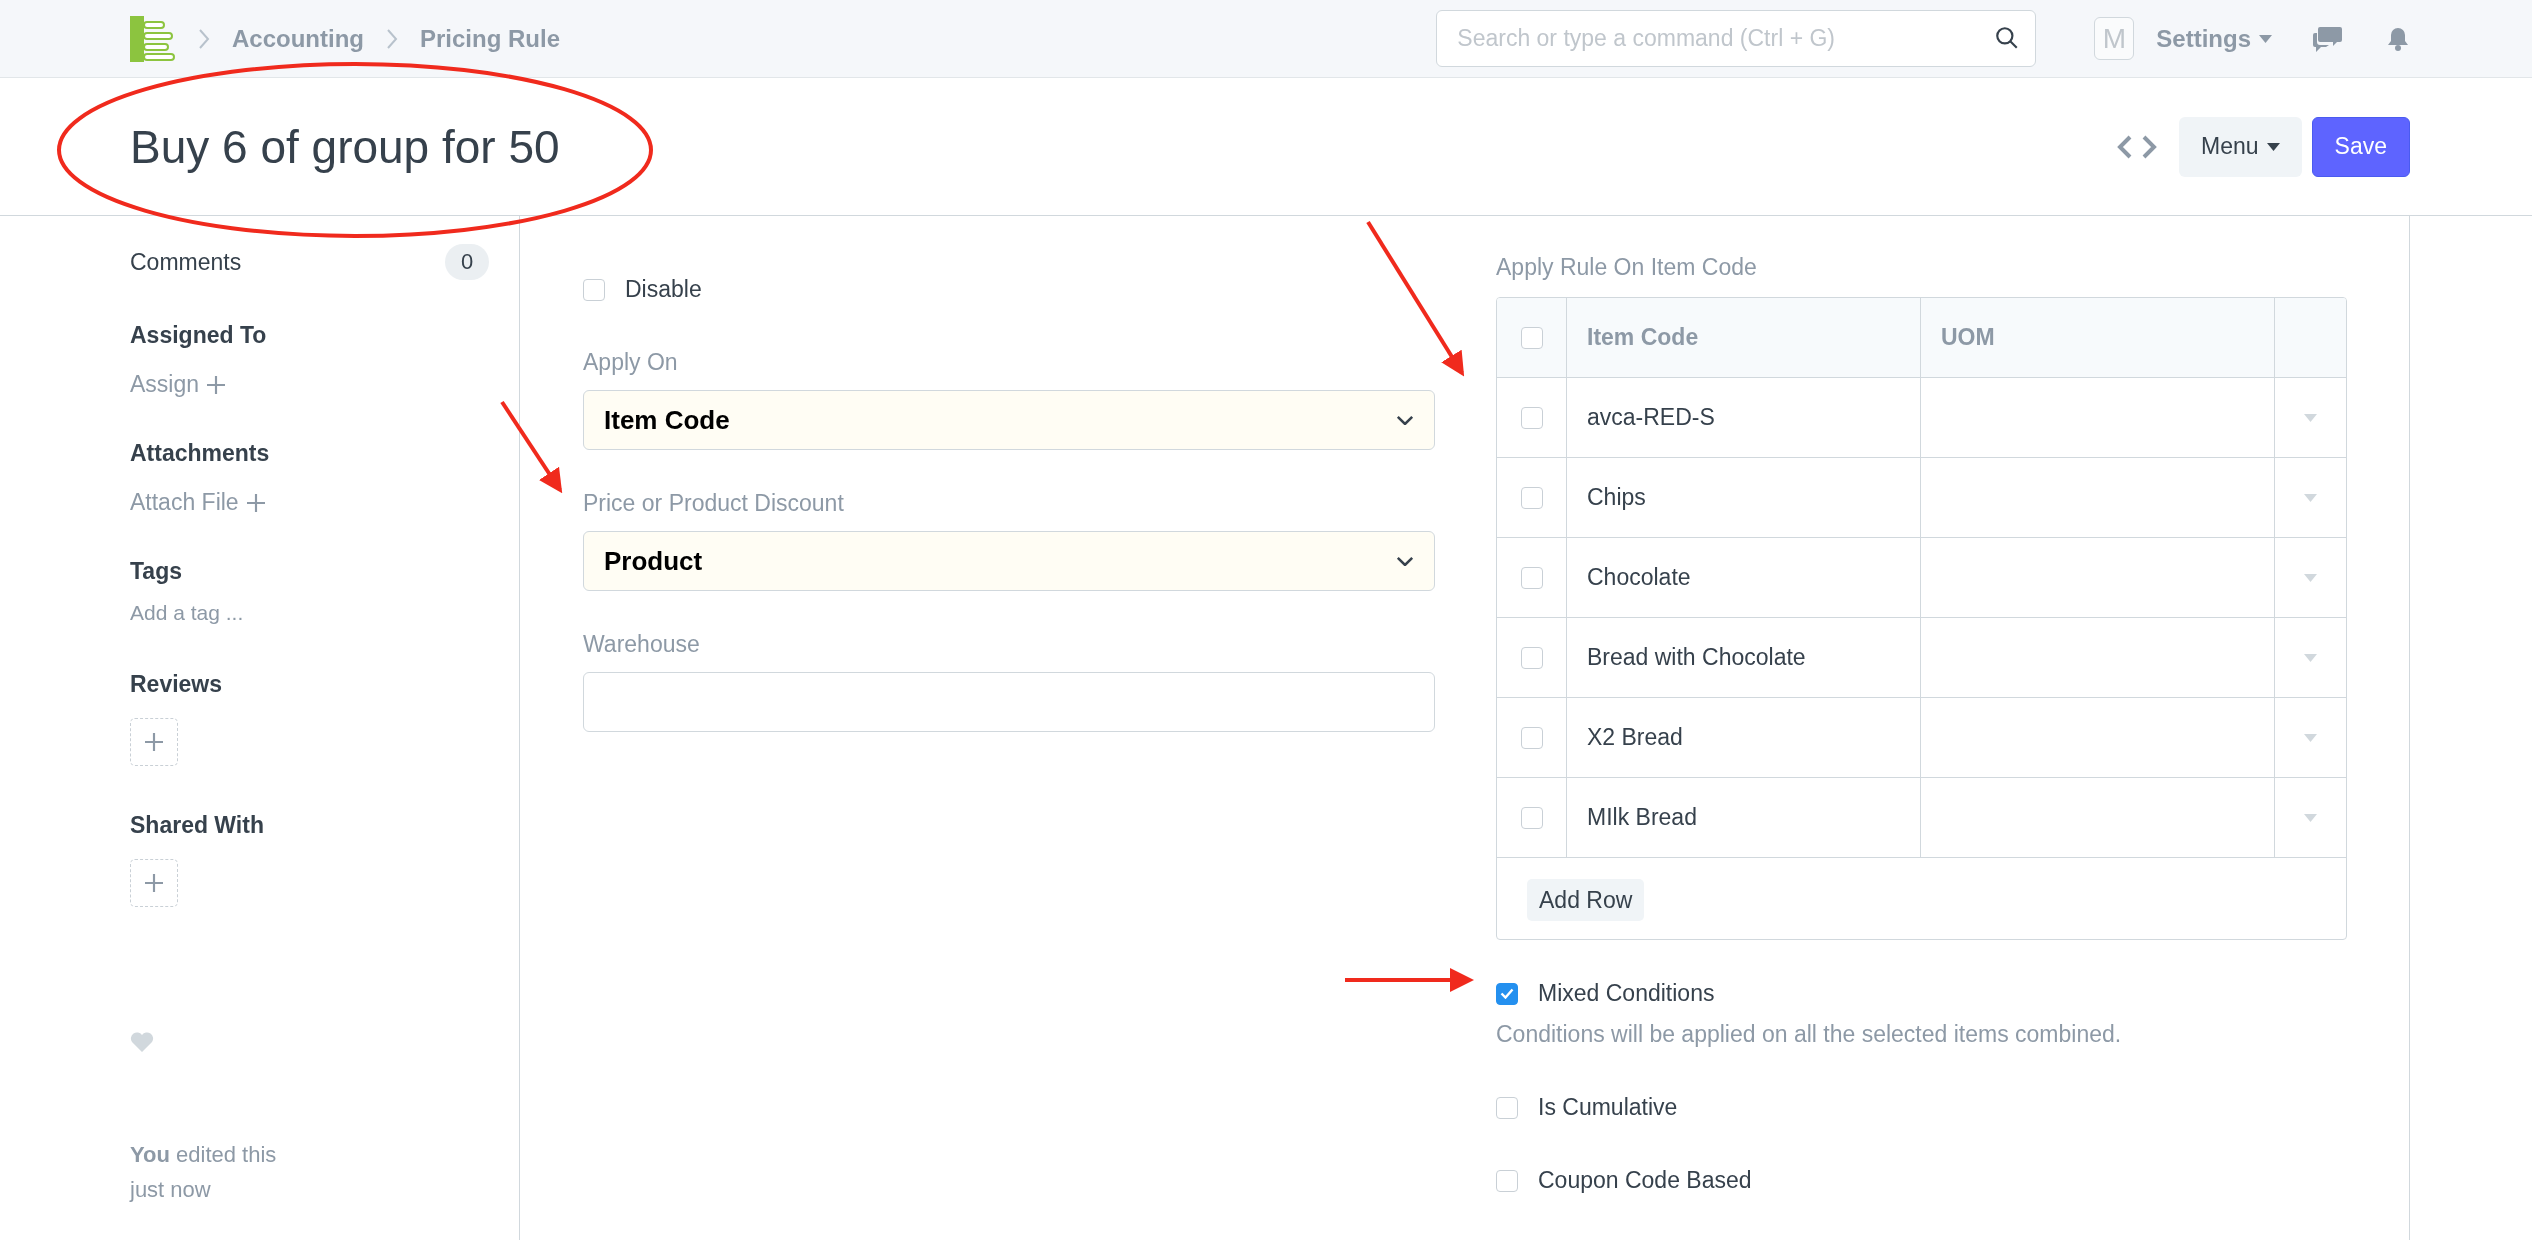 The width and height of the screenshot is (2532, 1240). Describe the element at coordinates (1809, 1034) in the screenshot. I see `help-text: Conditions will be applied on all the selected items combined.` at that location.